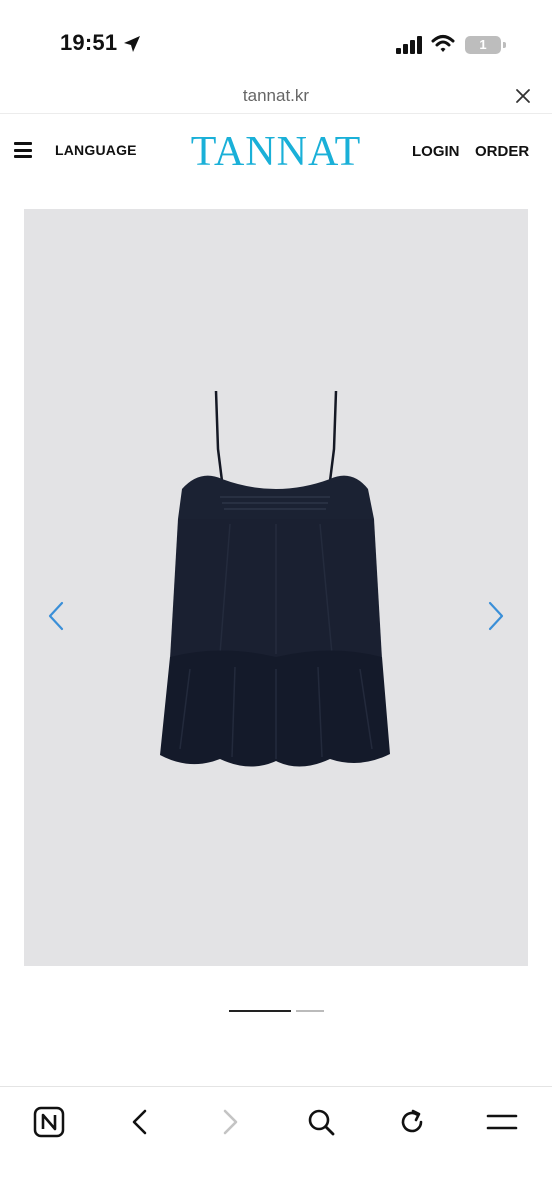  What do you see at coordinates (230, 1122) in the screenshot?
I see `forward-icon` at bounding box center [230, 1122].